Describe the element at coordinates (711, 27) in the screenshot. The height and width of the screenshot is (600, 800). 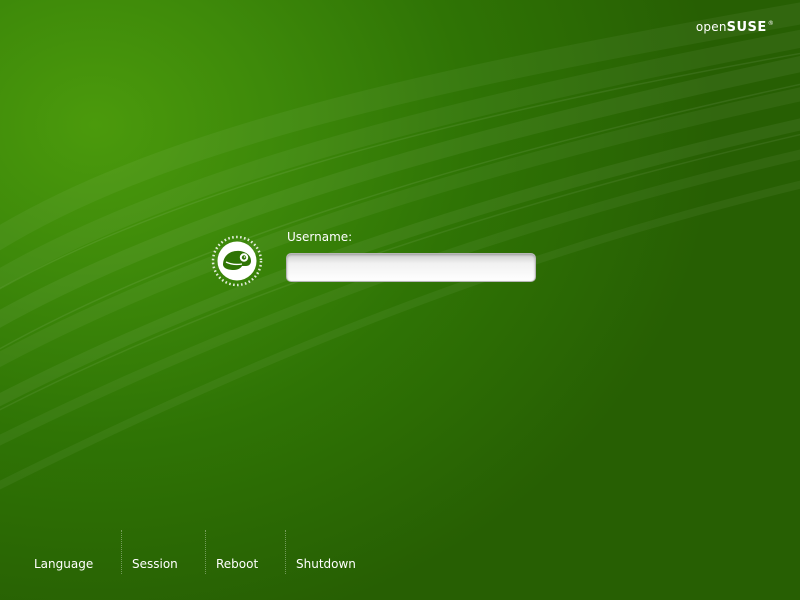
I see `logo-text-open: open` at that location.